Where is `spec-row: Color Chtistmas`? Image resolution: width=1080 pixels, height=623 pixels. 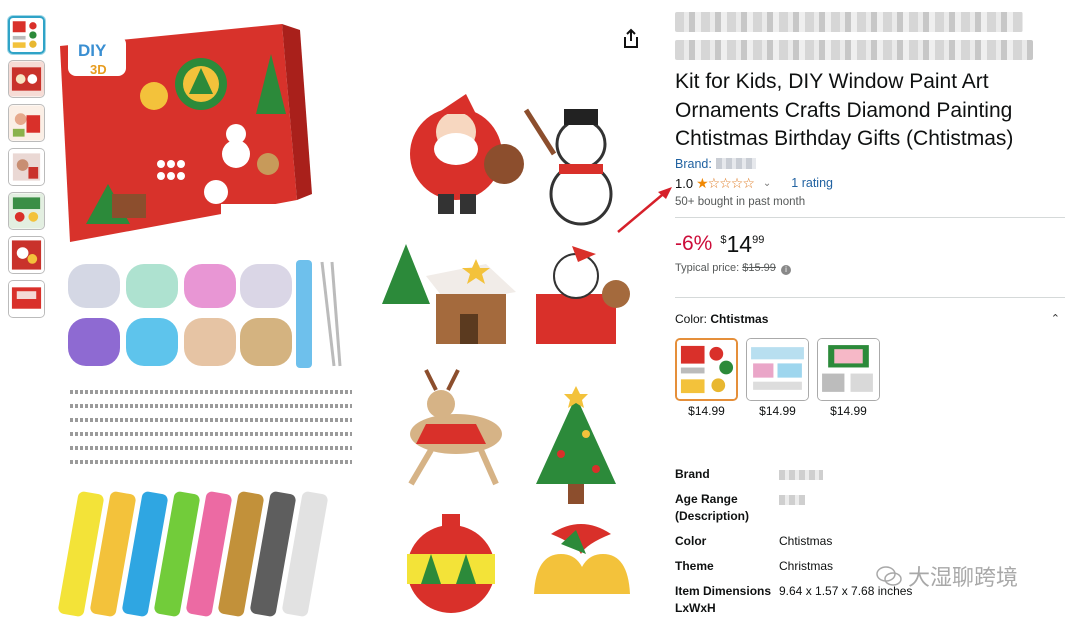
spec-row: Color Chtistmas is located at coordinates (825, 541).